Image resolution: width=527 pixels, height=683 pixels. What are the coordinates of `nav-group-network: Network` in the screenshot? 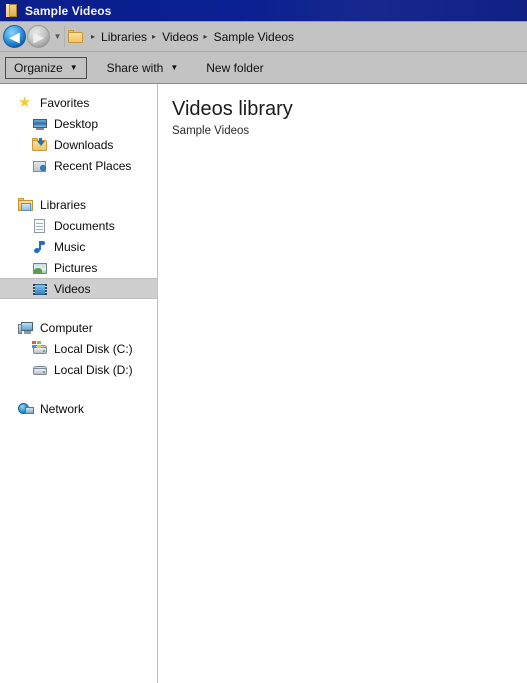 It's located at (78, 408).